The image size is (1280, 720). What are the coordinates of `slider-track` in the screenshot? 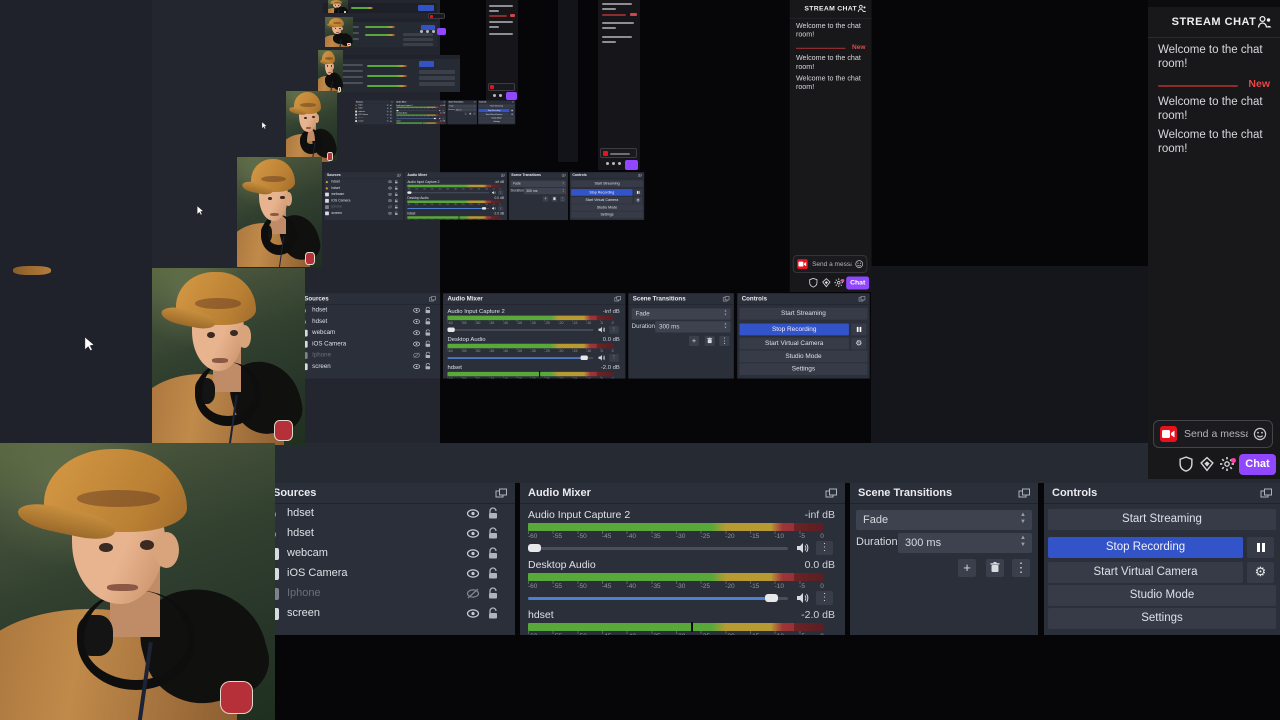 It's located at (658, 548).